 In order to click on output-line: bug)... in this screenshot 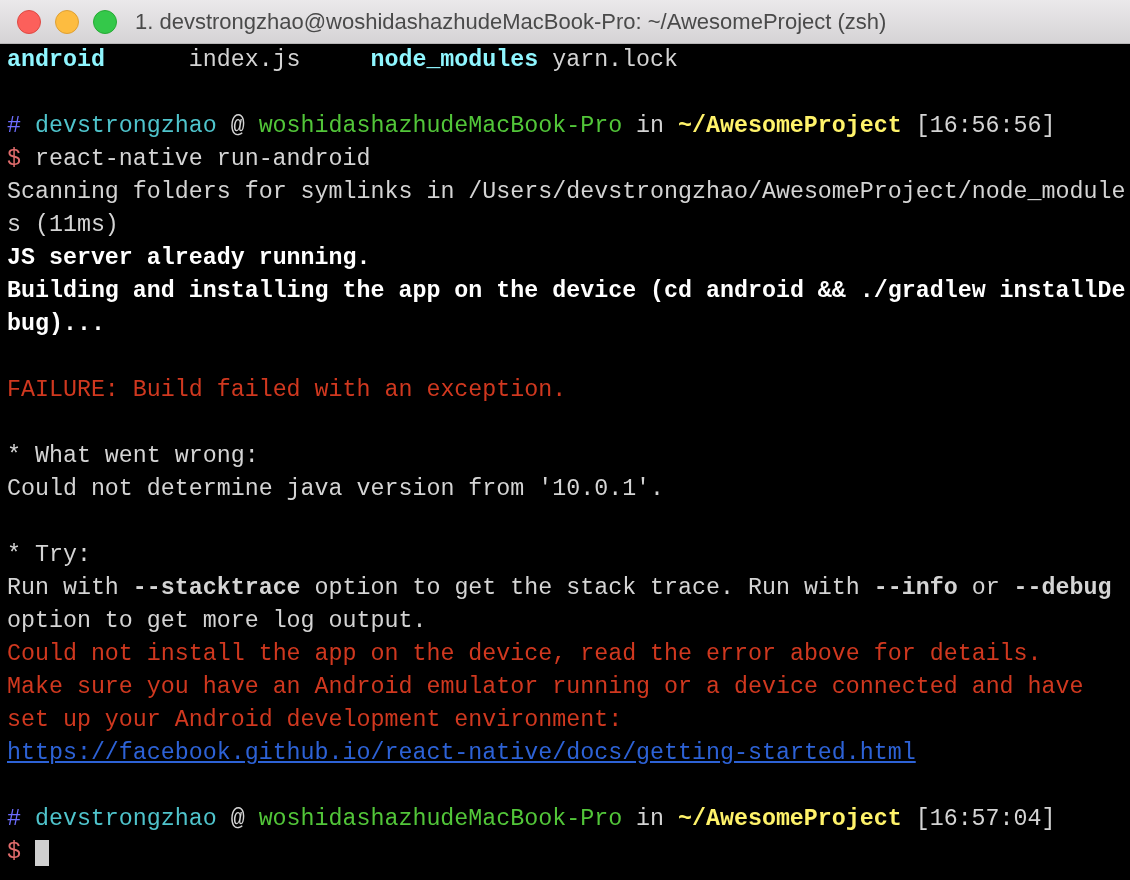, I will do `click(56, 324)`.